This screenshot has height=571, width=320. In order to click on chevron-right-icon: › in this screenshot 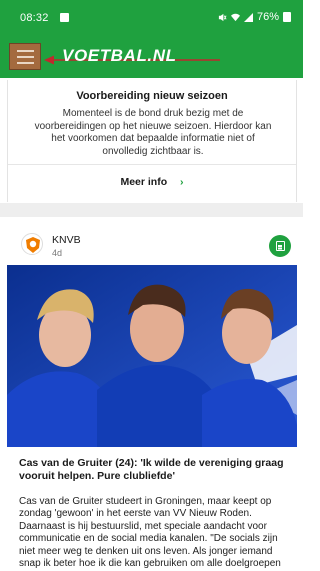, I will do `click(182, 182)`.